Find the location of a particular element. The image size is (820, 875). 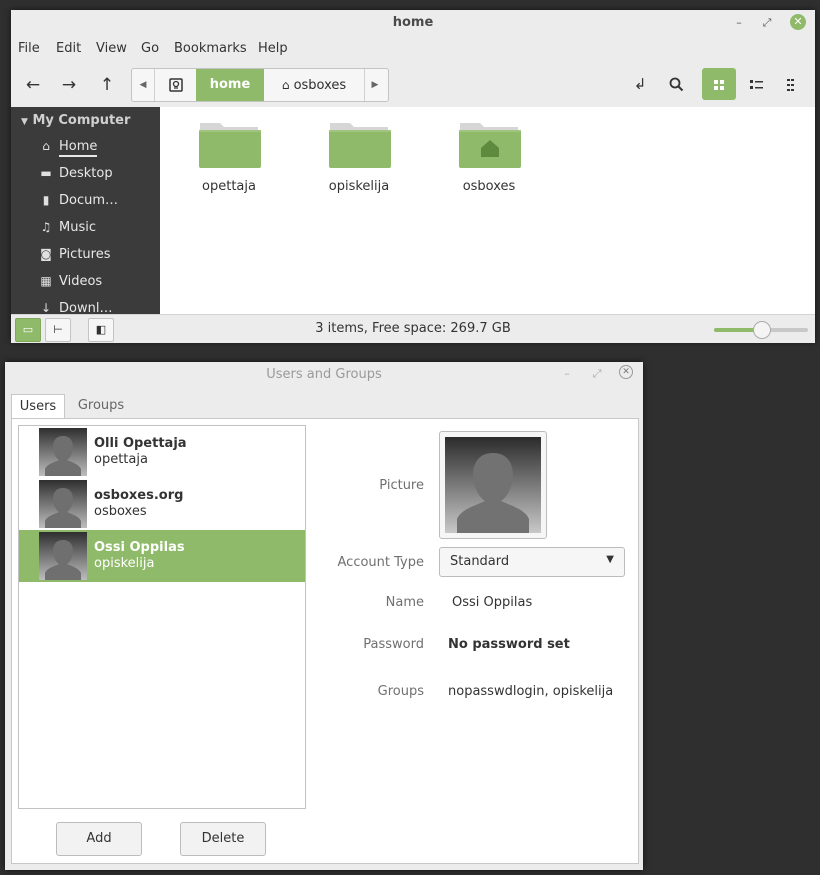

camera-icon: ◙ is located at coordinates (46, 254).